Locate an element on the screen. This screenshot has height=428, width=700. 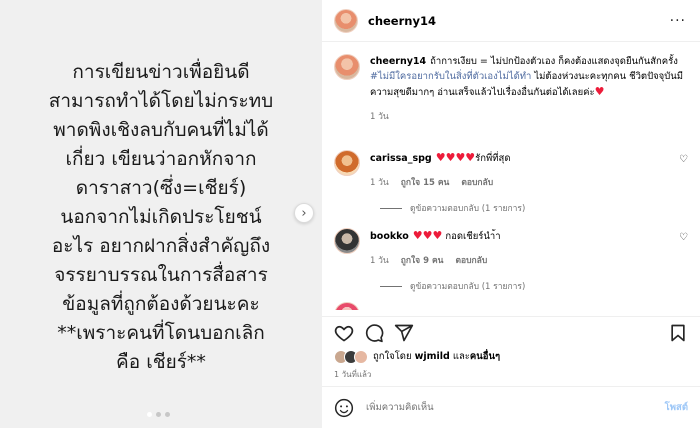
comment-likes: ถูกใจ 15 คน is located at coordinates (425, 183).